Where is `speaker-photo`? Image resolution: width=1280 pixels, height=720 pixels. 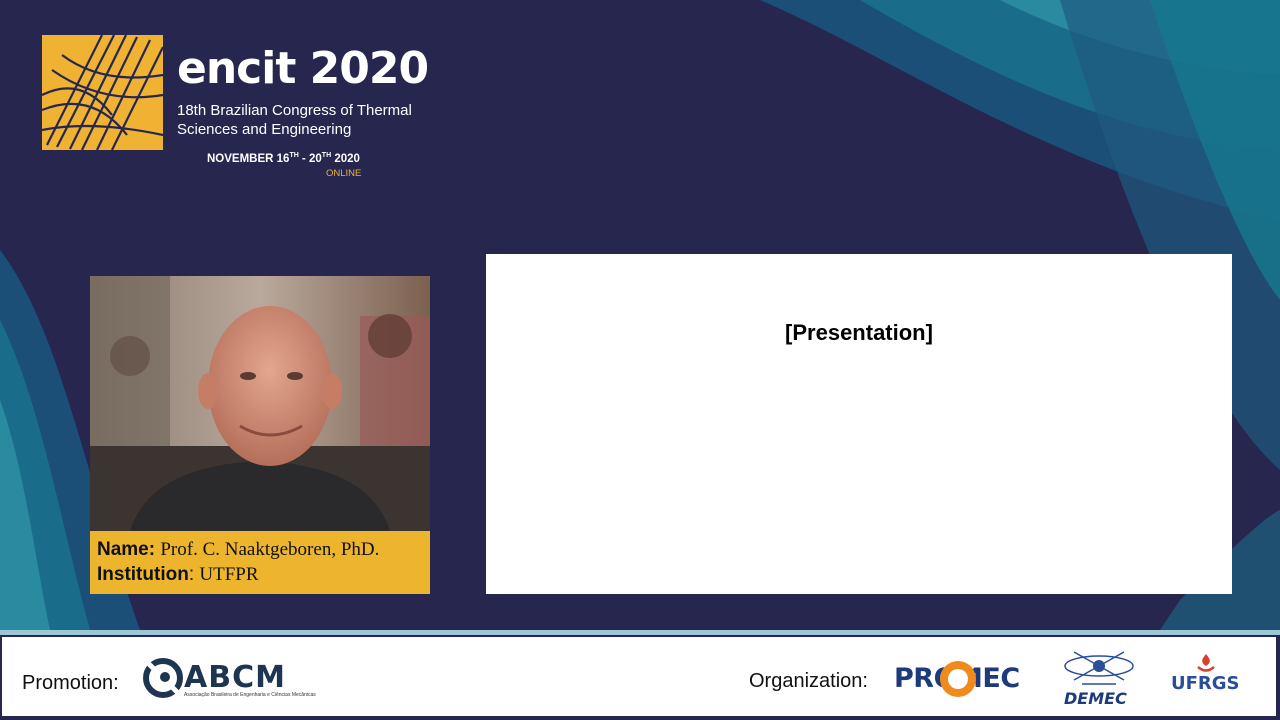 speaker-photo is located at coordinates (260, 403).